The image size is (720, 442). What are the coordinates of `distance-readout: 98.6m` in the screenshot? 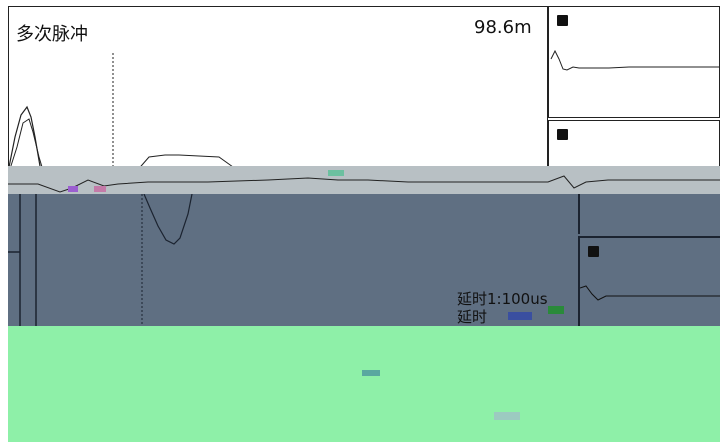 It's located at (503, 27).